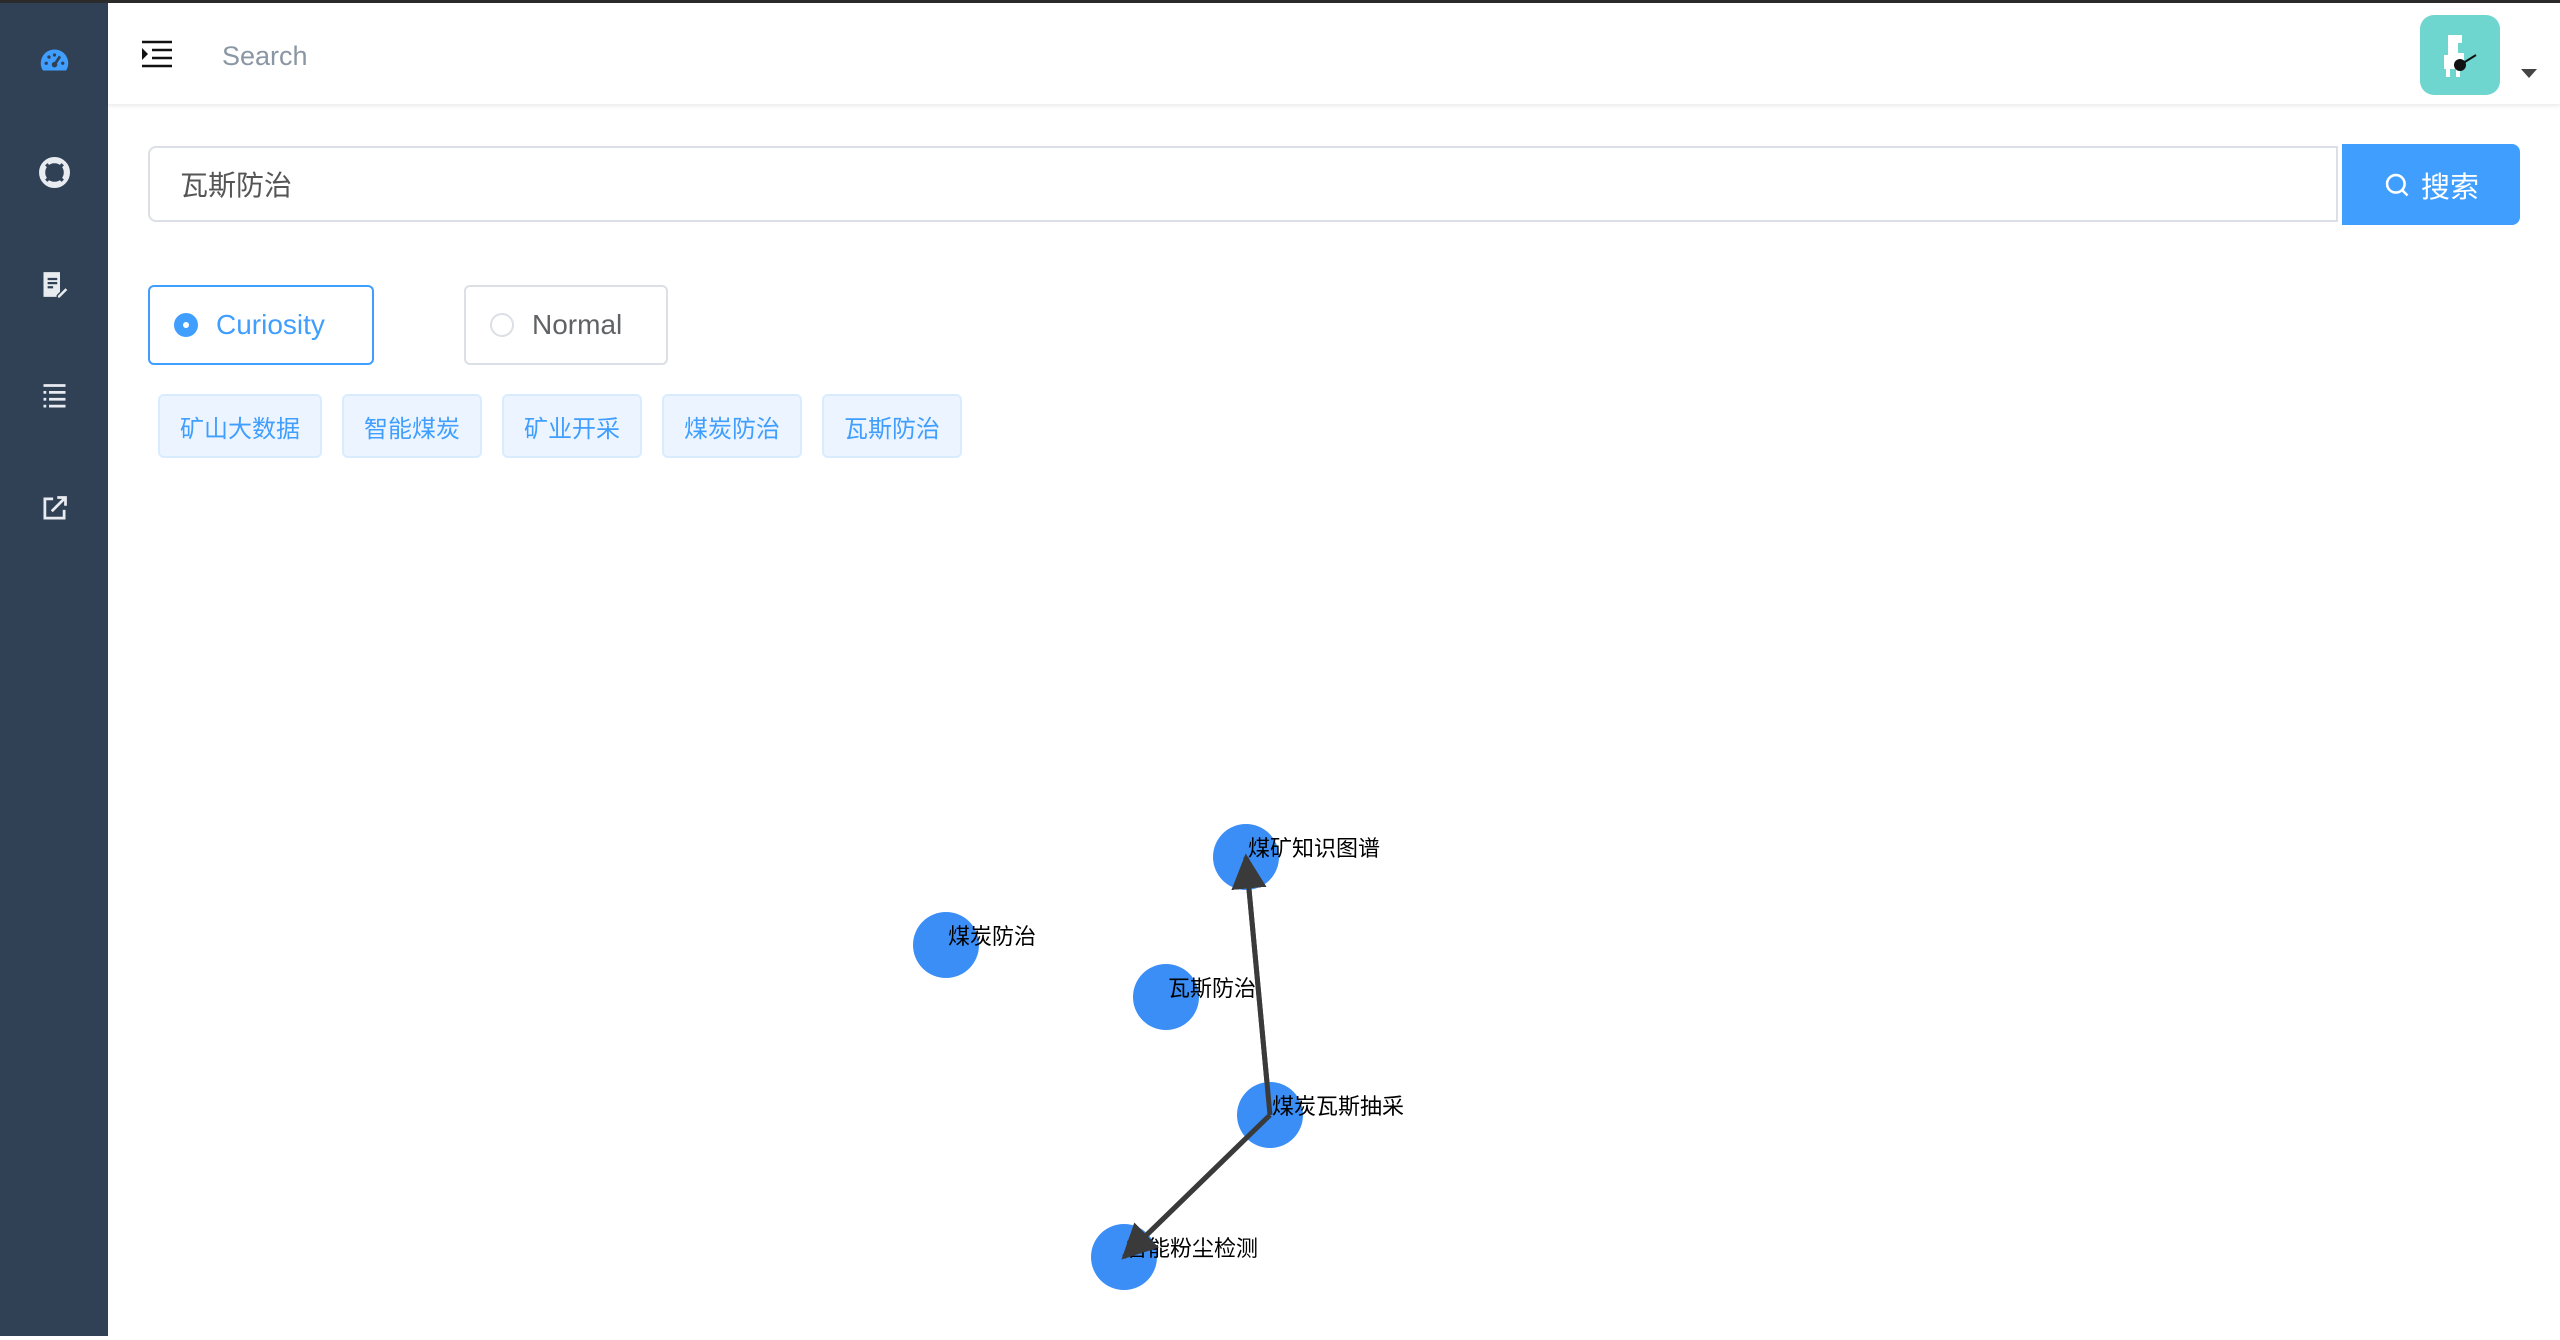 The width and height of the screenshot is (2560, 1340). I want to click on list-icon, so click(54, 398).